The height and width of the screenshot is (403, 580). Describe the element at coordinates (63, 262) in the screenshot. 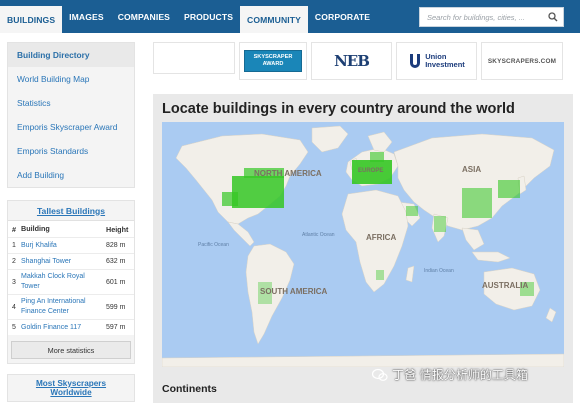

I see `row-building-link: Shanghai Tower` at that location.